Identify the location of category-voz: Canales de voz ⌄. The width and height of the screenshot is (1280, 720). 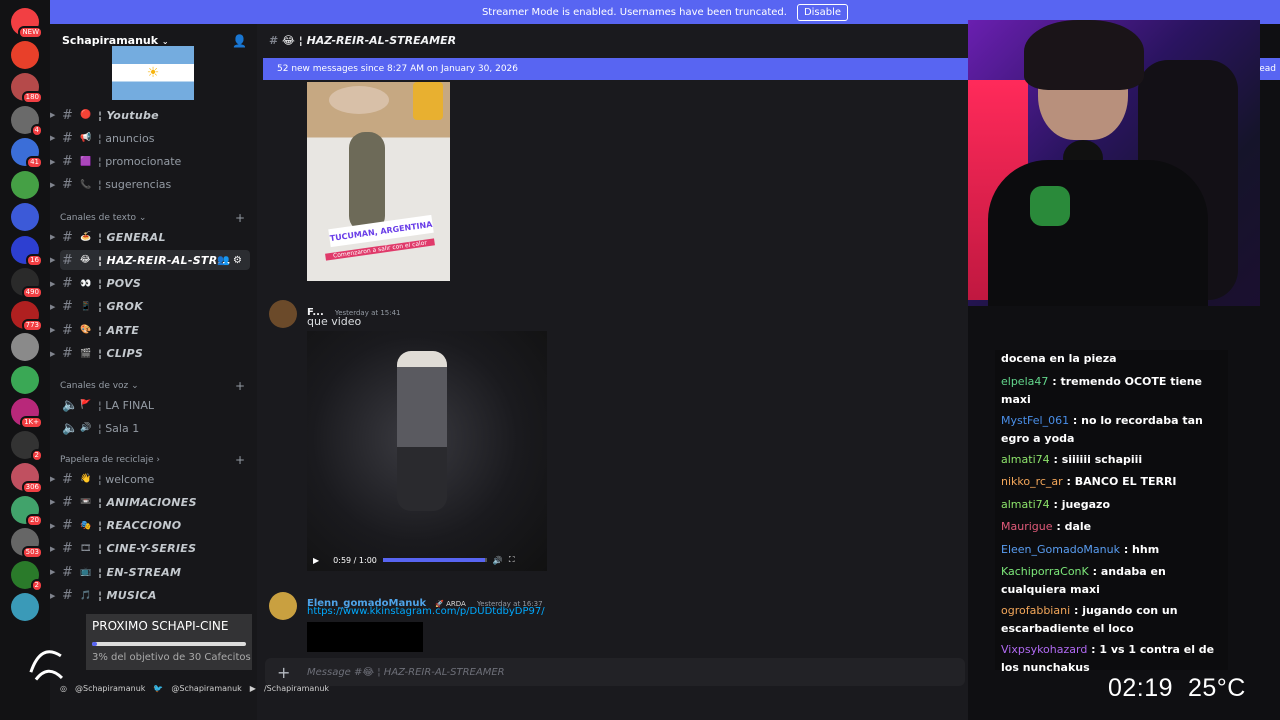
(99, 386).